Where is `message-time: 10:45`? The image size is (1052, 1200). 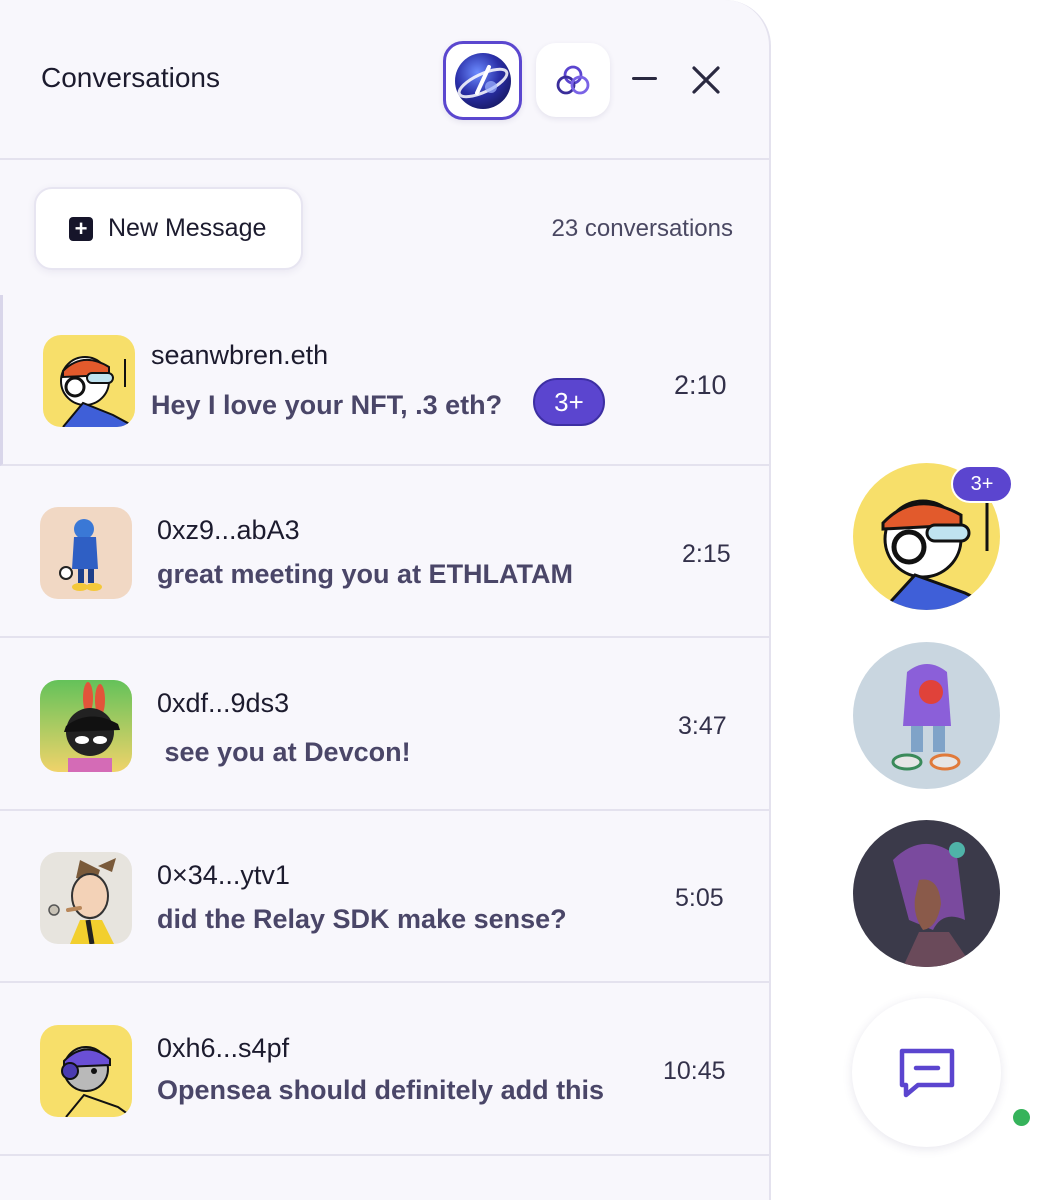
message-time: 10:45 is located at coordinates (694, 1071).